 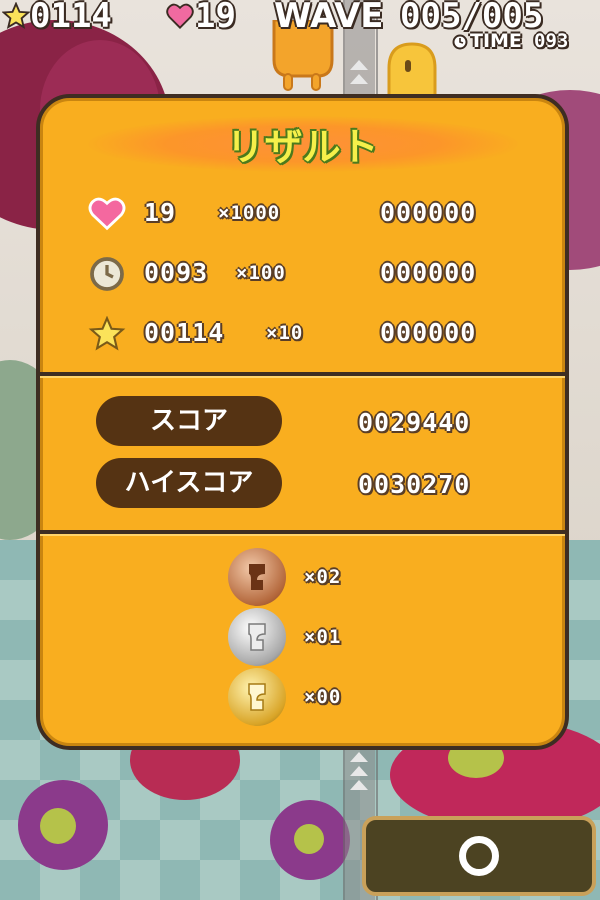 I want to click on score-value: 0029440, so click(x=414, y=422).